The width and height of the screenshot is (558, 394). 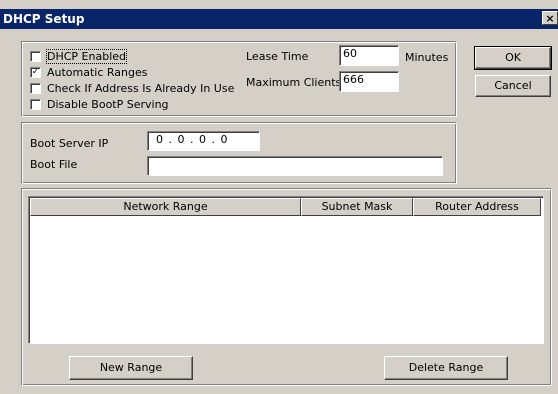 What do you see at coordinates (165, 207) in the screenshot?
I see `column-header-network-range: Network Range` at bounding box center [165, 207].